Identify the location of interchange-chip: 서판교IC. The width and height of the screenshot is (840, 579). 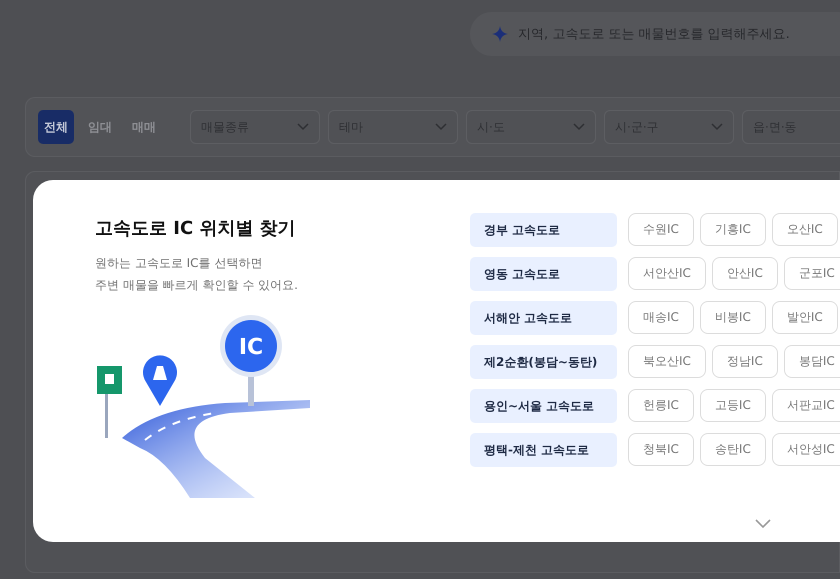
(806, 405).